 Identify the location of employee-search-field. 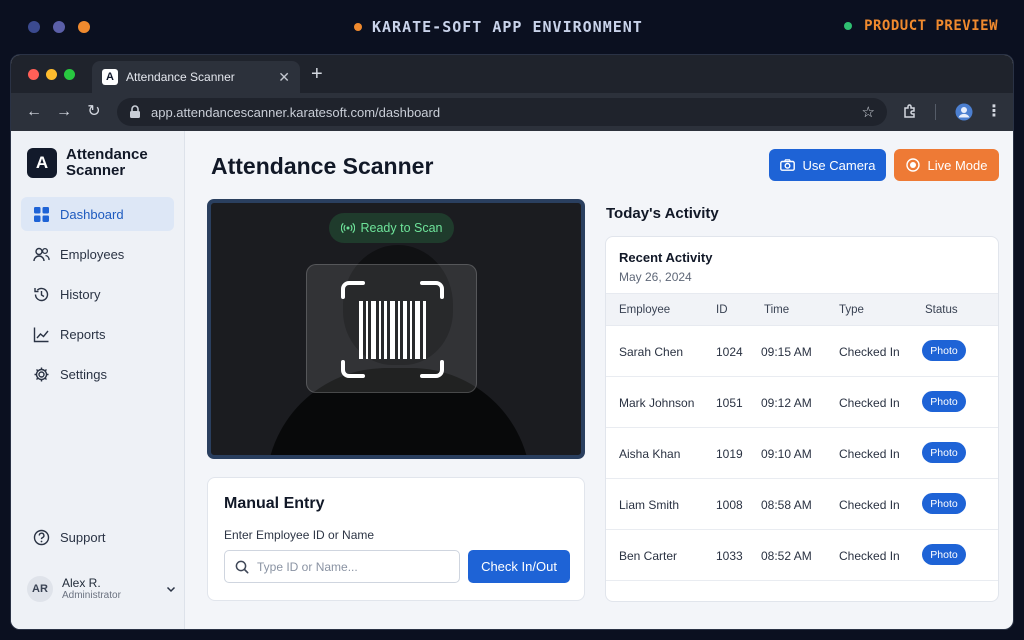
(342, 566).